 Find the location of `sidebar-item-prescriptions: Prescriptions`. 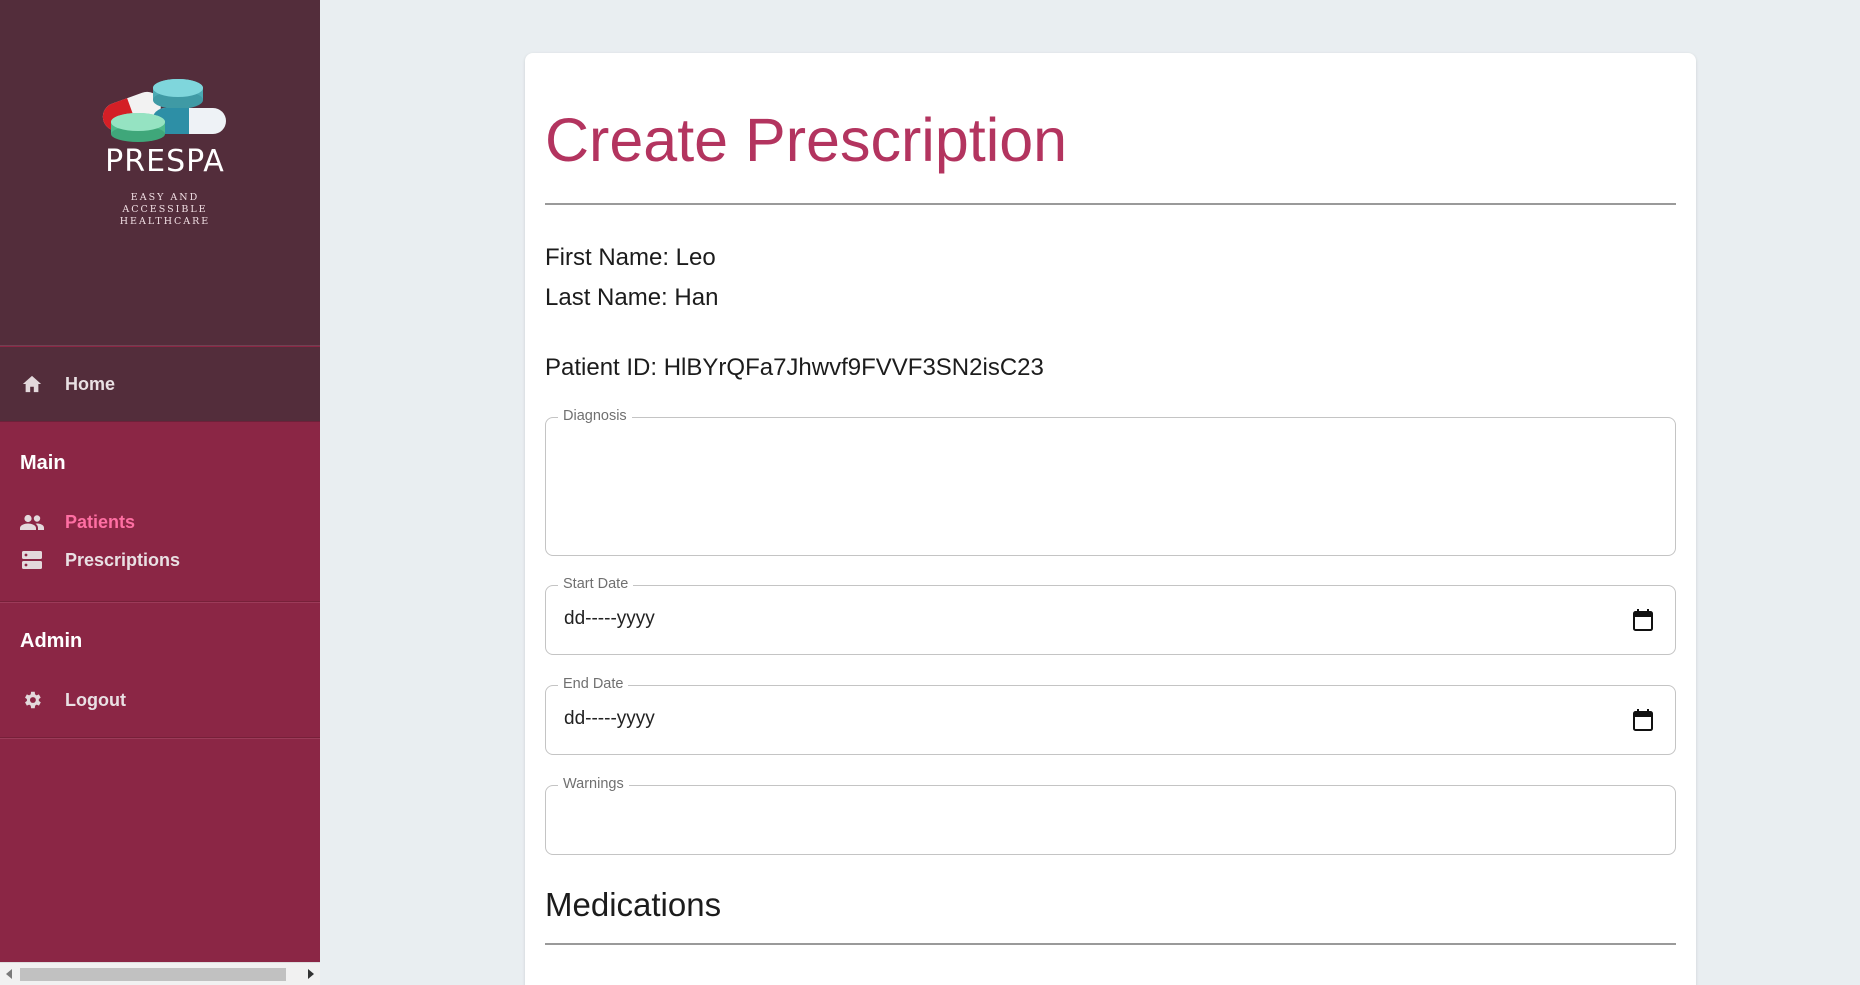

sidebar-item-prescriptions: Prescriptions is located at coordinates (160, 560).